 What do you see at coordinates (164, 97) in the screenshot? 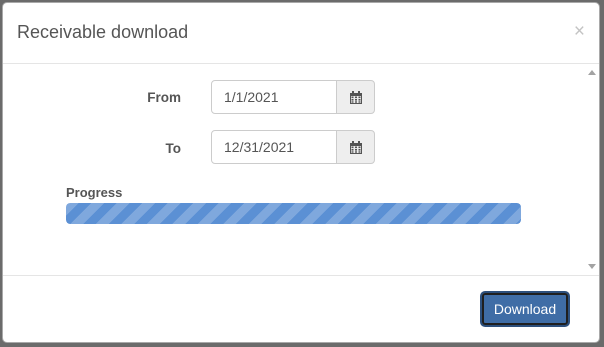
I see `from-label: From` at bounding box center [164, 97].